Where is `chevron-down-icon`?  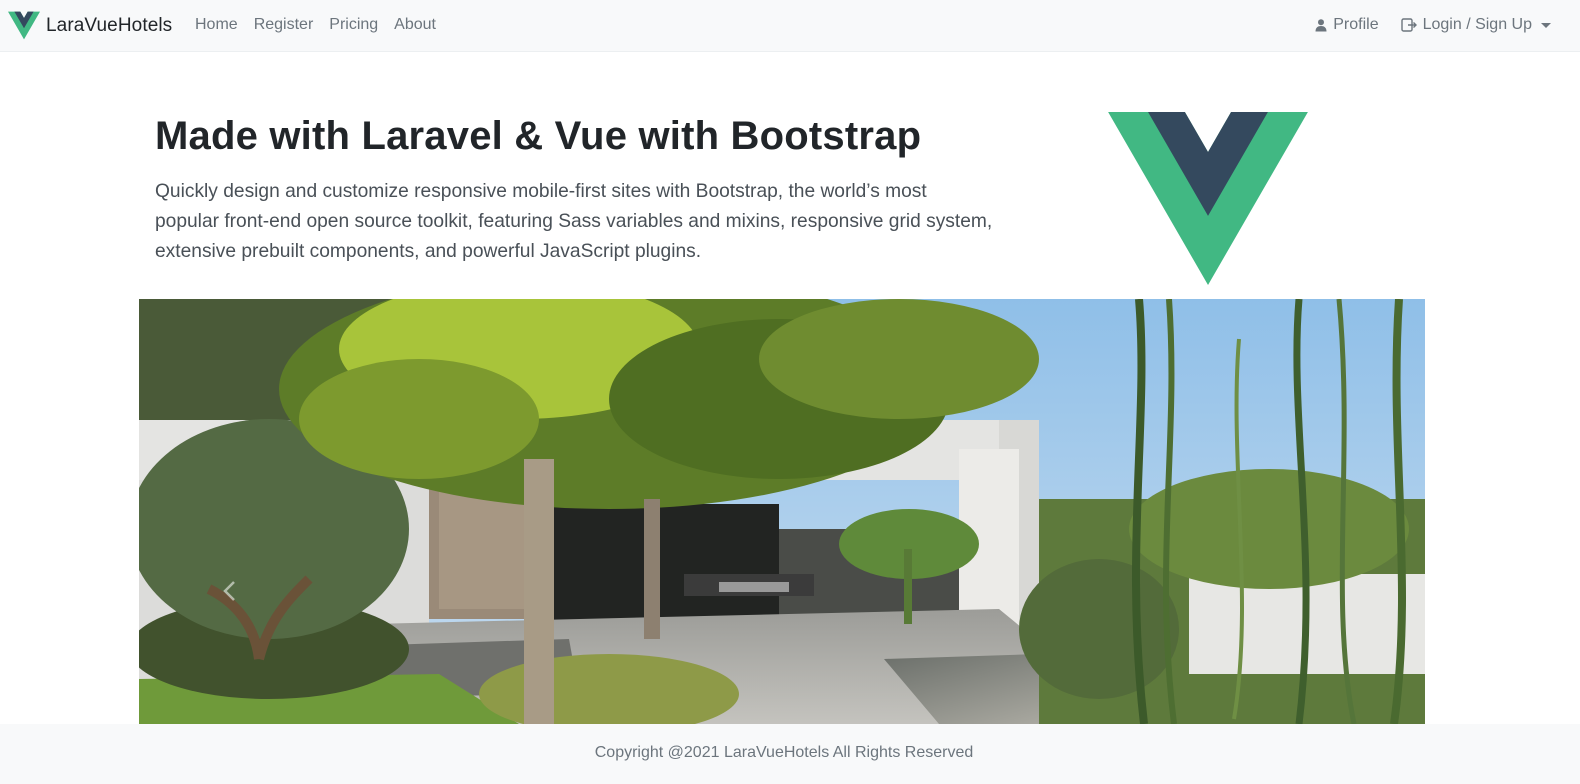
chevron-down-icon is located at coordinates (1546, 25).